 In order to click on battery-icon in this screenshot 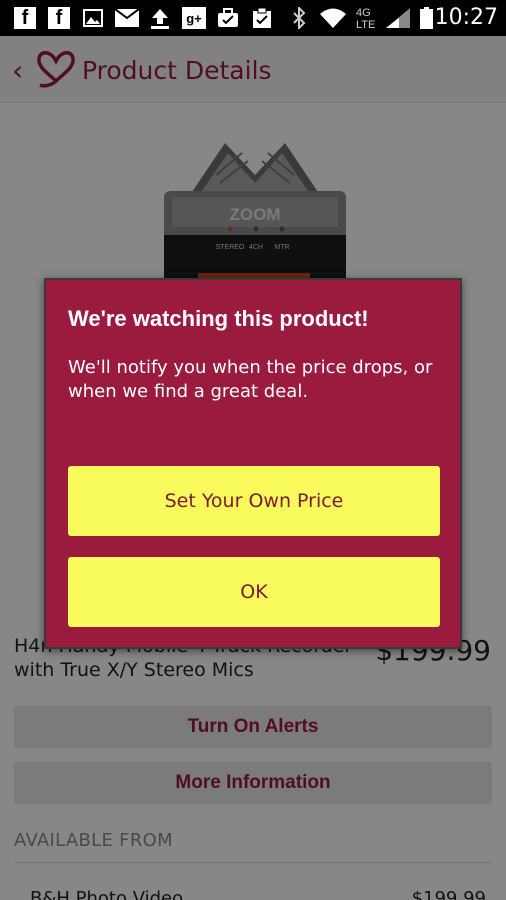, I will do `click(426, 18)`.